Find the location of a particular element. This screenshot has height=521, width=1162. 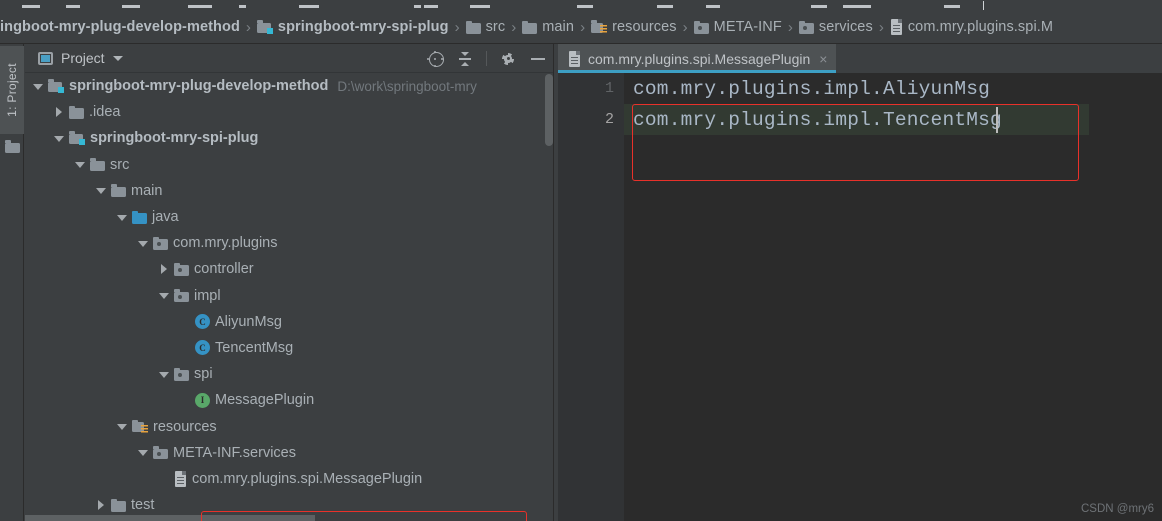

gutter-edge is located at coordinates (624, 297).